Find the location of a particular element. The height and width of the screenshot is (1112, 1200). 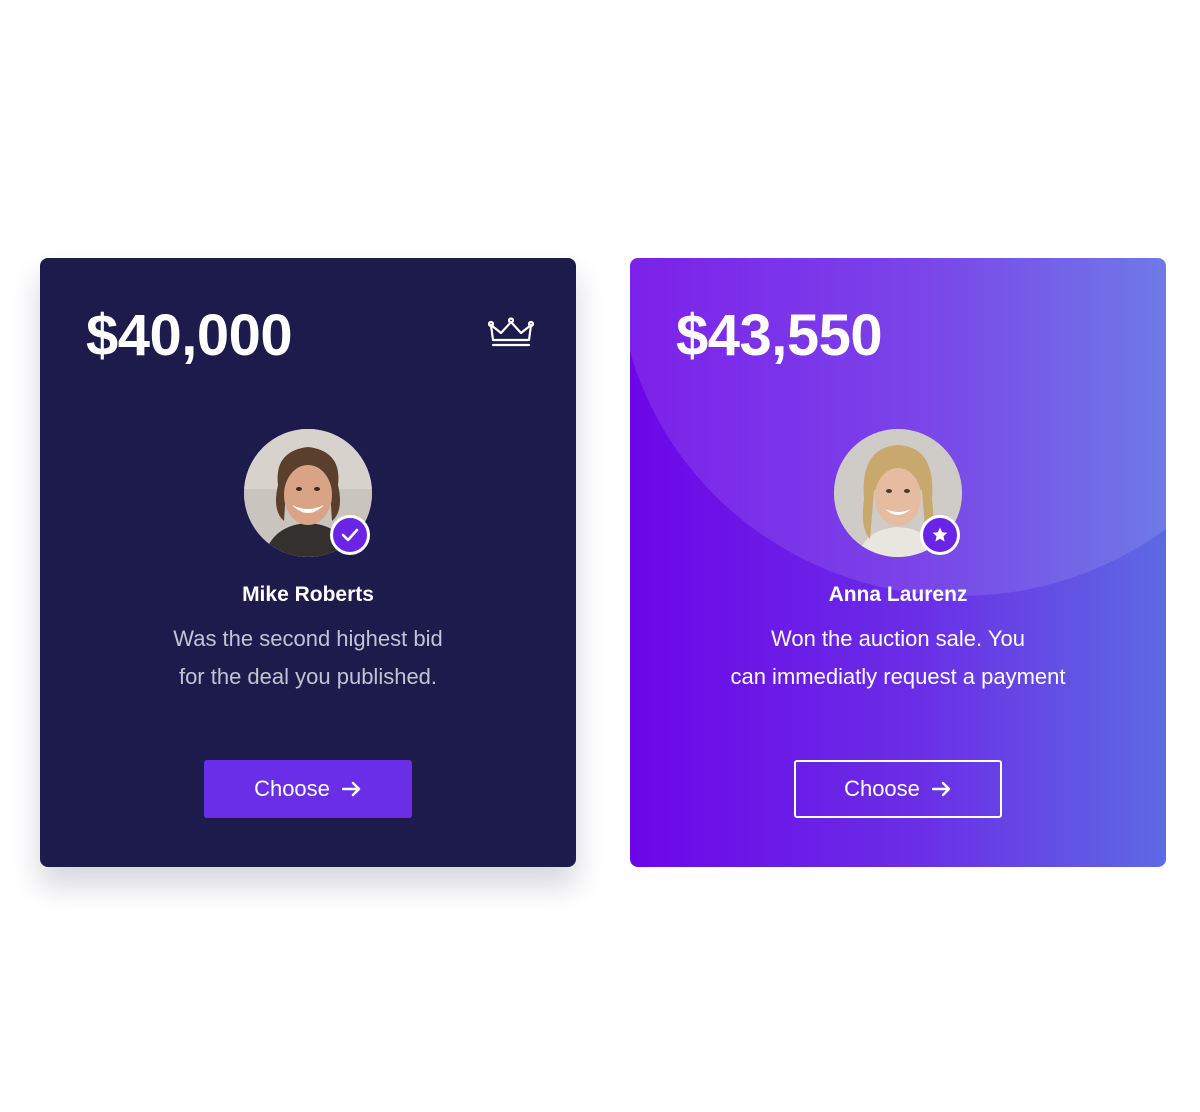

verified-badge is located at coordinates (350, 535).